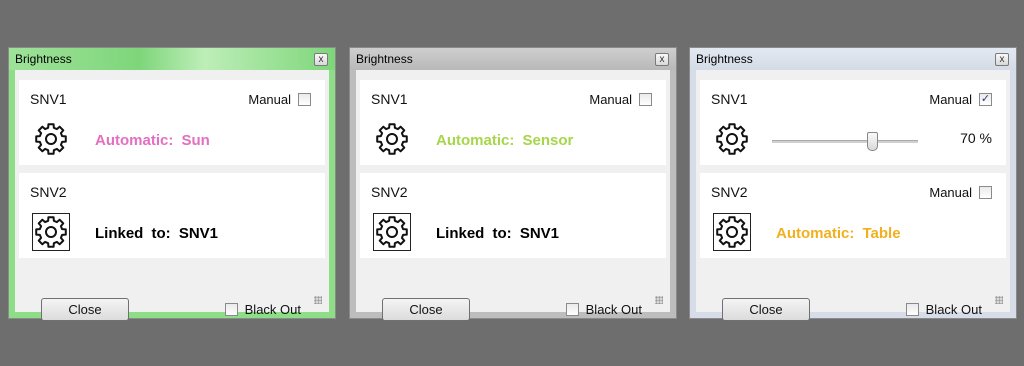  What do you see at coordinates (513, 122) in the screenshot?
I see `snv1-panel: SNV1 Manual Automatic: Sensor` at bounding box center [513, 122].